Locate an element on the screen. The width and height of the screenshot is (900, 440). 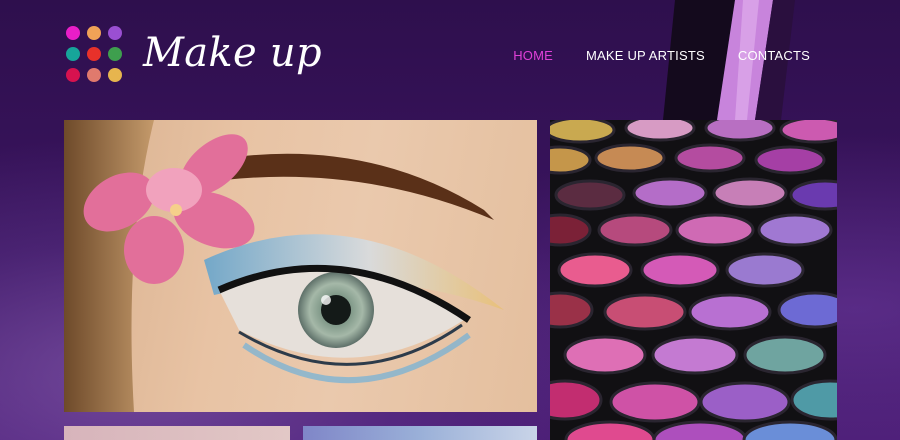
nav-make-up-artists: MAKE UP ARTISTS is located at coordinates (645, 55).